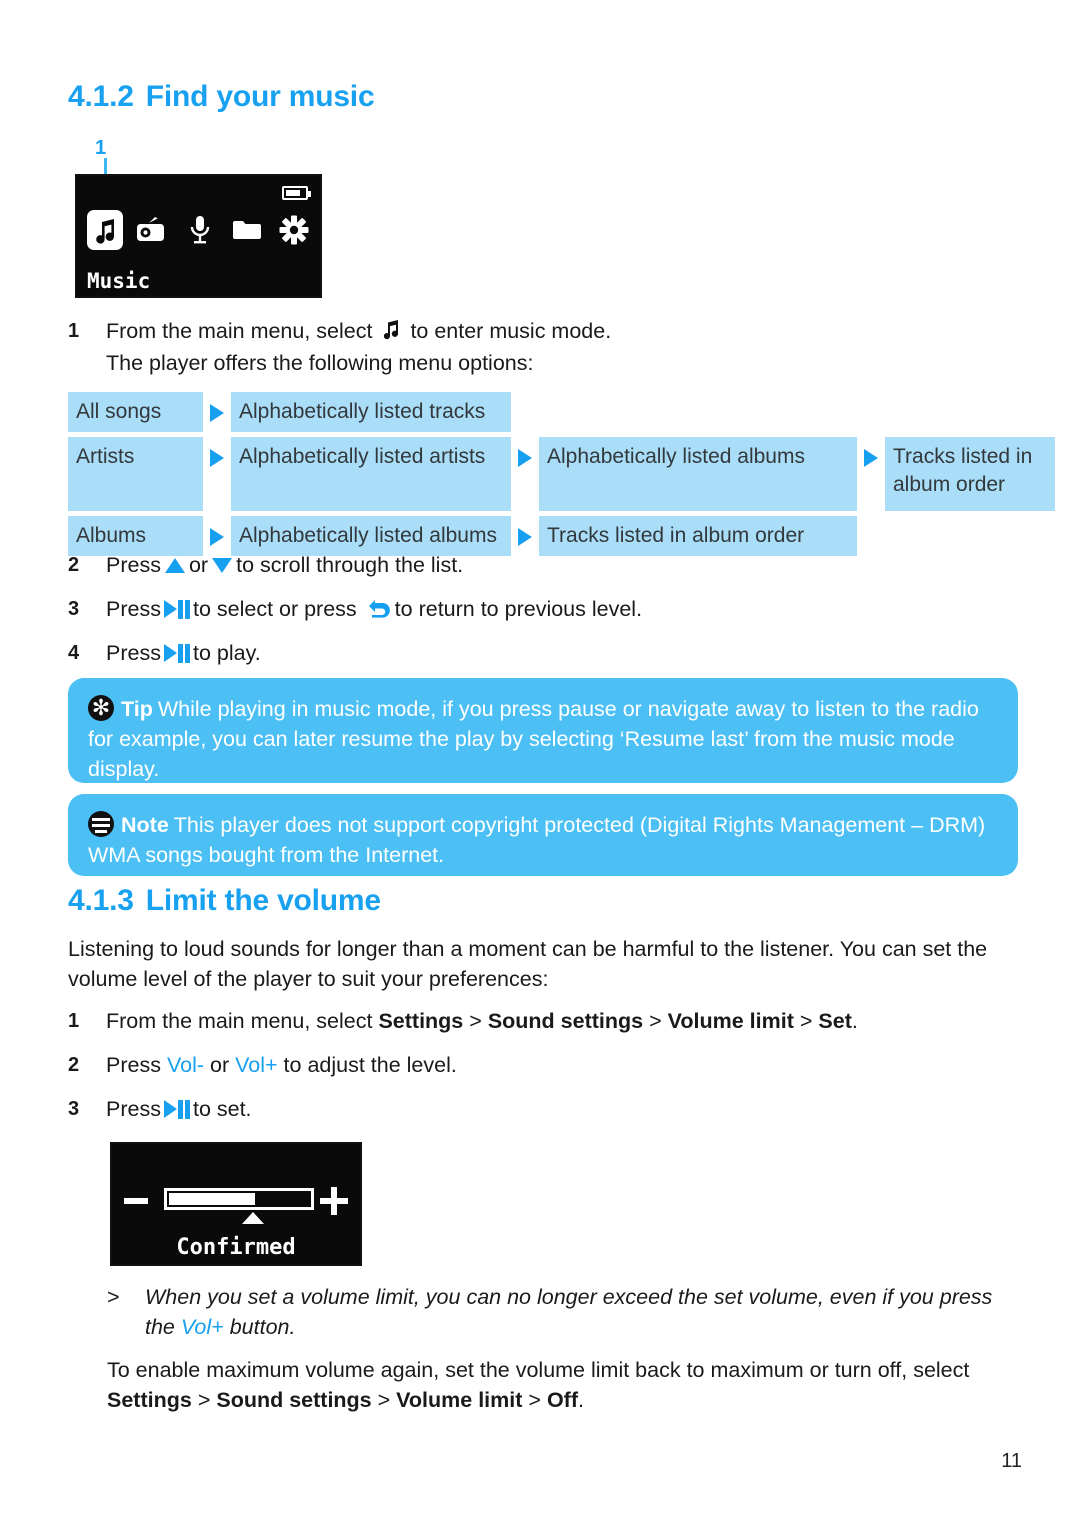  What do you see at coordinates (74, 1021) in the screenshot?
I see `step-number: 1` at bounding box center [74, 1021].